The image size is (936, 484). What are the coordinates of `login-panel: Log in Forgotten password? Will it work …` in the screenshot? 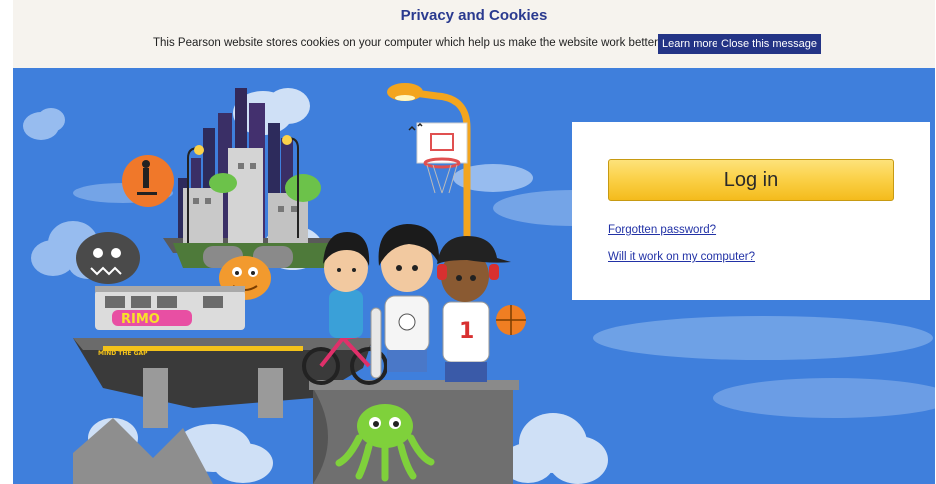 It's located at (751, 211).